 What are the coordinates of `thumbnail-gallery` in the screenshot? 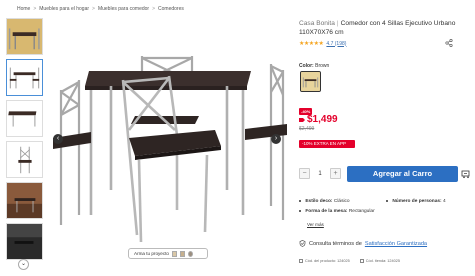 It's located at (25, 147).